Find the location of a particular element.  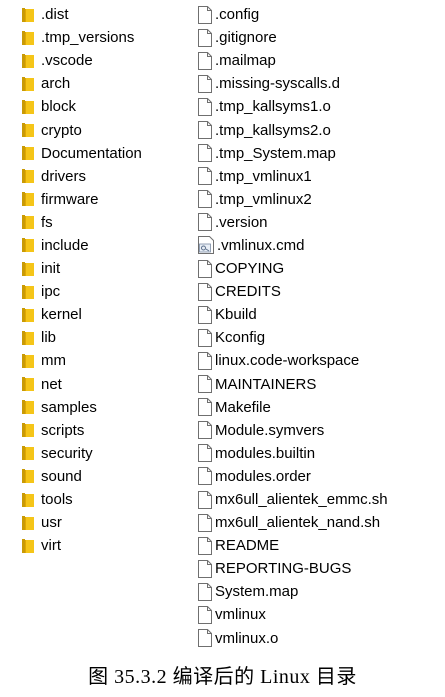

folder-item-init: init is located at coordinates (107, 268).